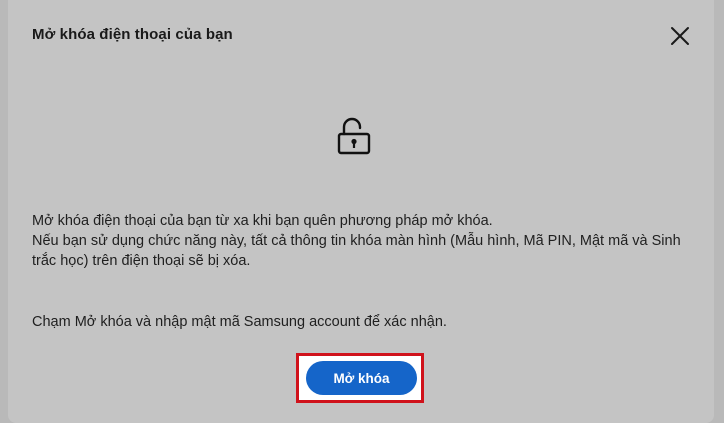  Describe the element at coordinates (354, 136) in the screenshot. I see `unlocked-padlock-icon` at that location.